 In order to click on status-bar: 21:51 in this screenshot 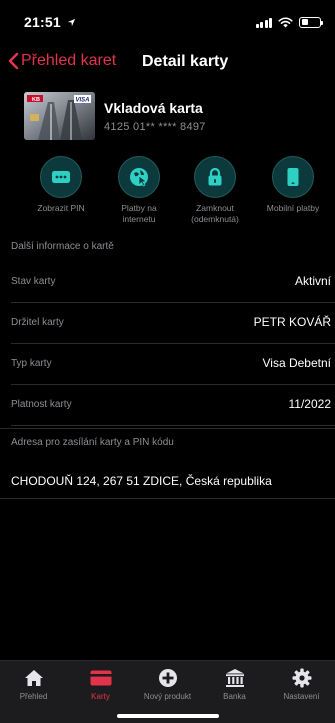, I will do `click(167, 22)`.